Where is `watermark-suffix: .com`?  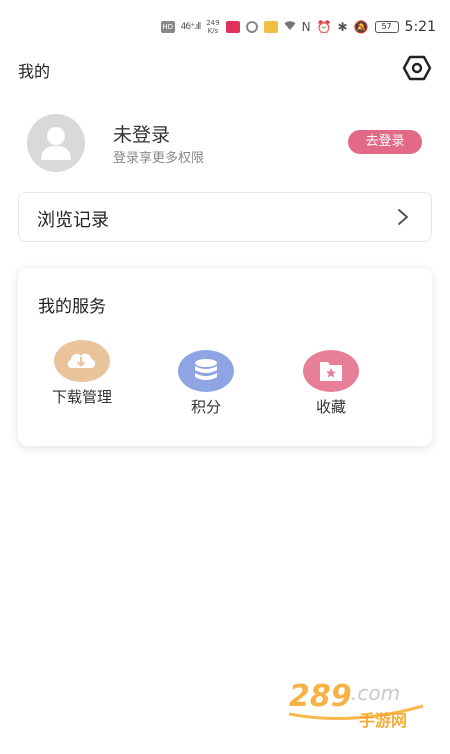
watermark-suffix: .com is located at coordinates (375, 693).